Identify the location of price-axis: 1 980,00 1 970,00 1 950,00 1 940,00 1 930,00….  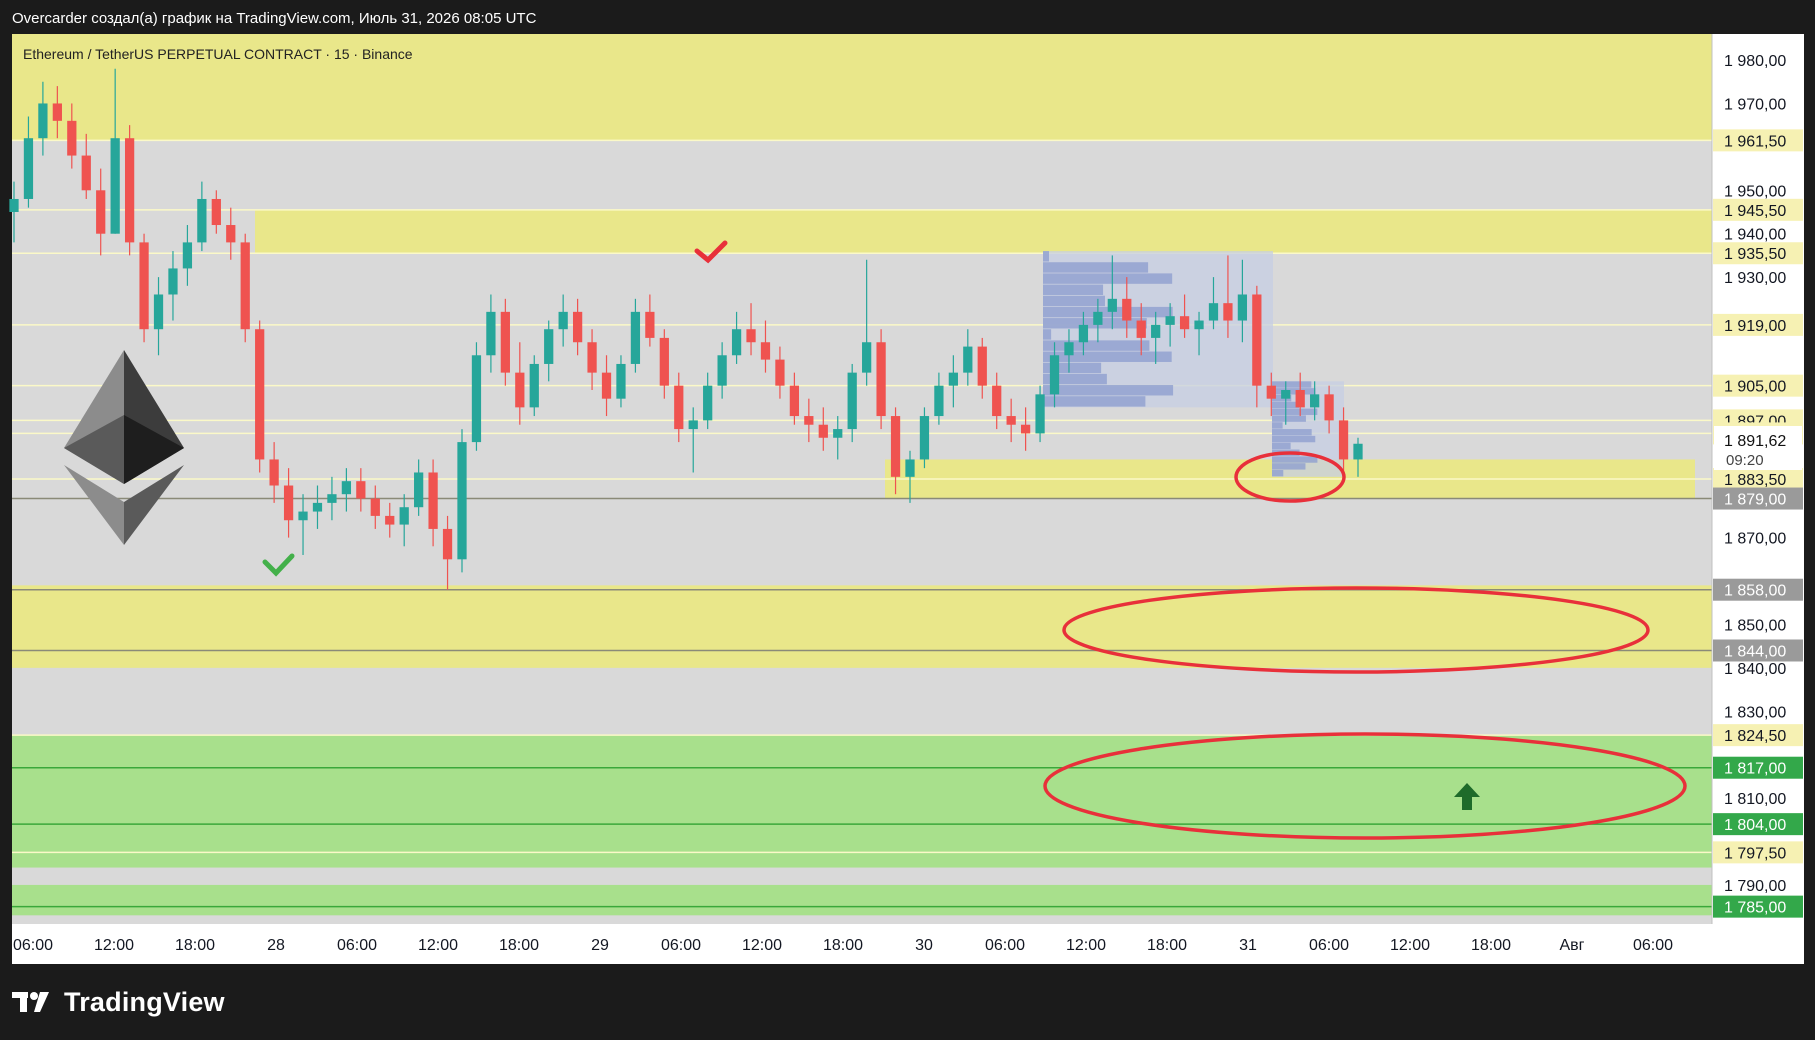
(1757, 479).